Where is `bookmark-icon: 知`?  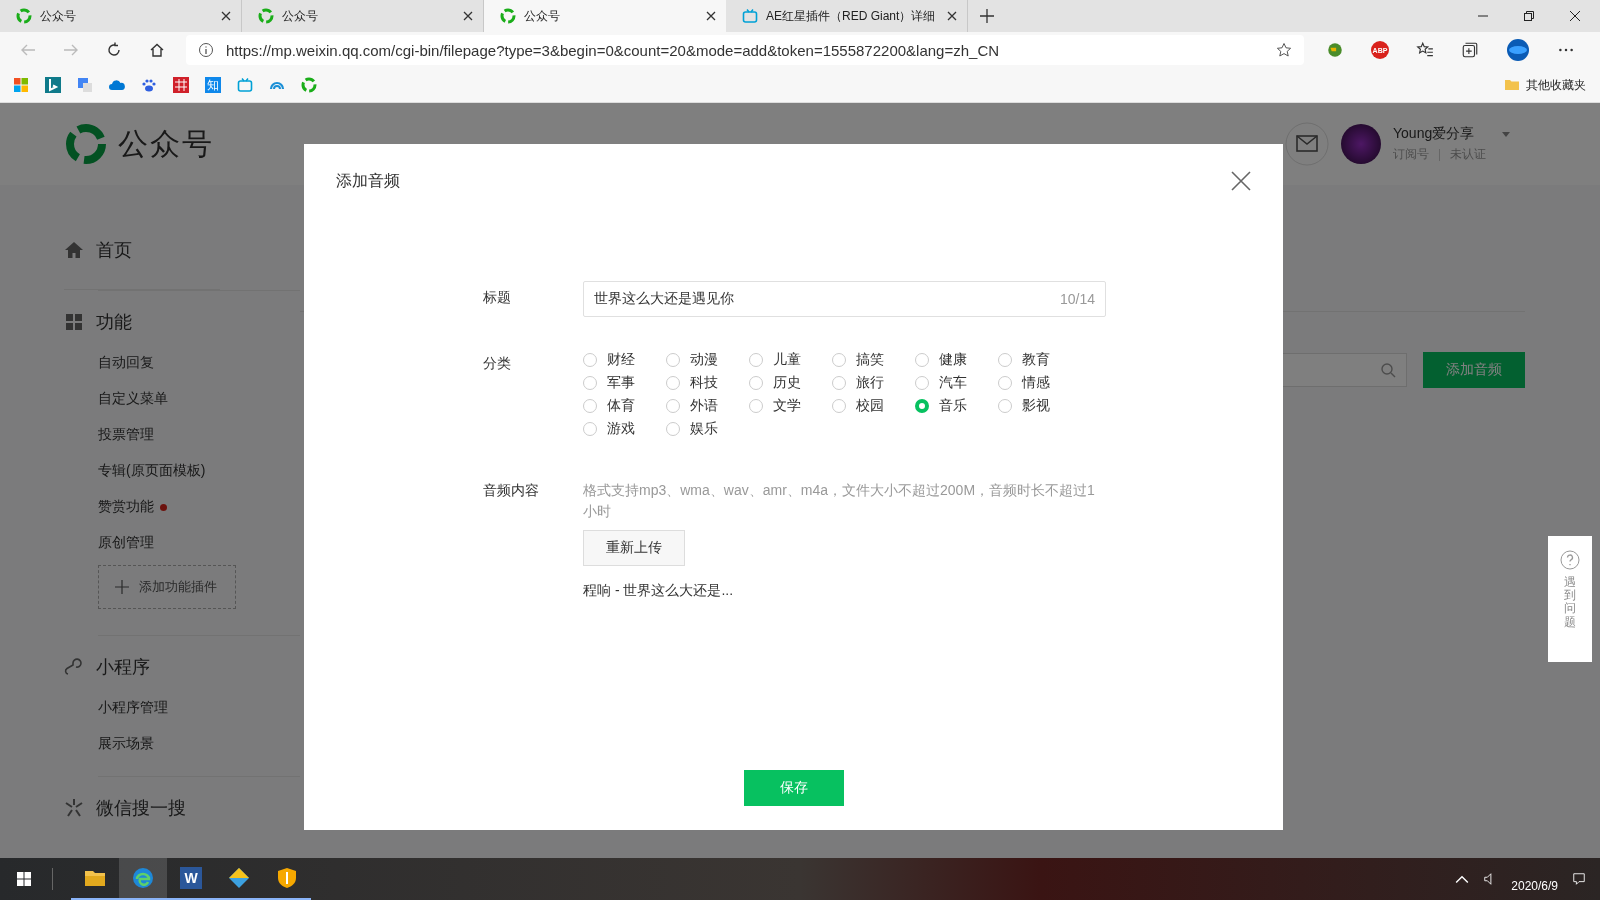 bookmark-icon: 知 is located at coordinates (213, 85).